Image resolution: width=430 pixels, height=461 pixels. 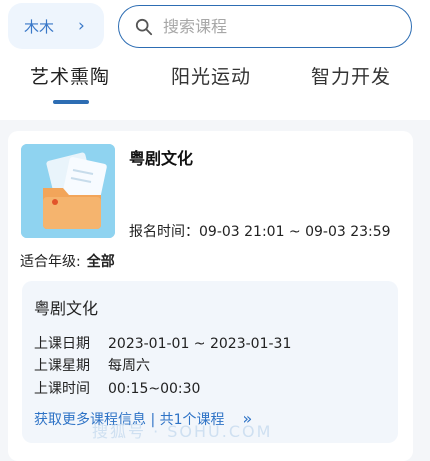 I want to click on class-name: 粤剧文化, so click(x=66, y=308).